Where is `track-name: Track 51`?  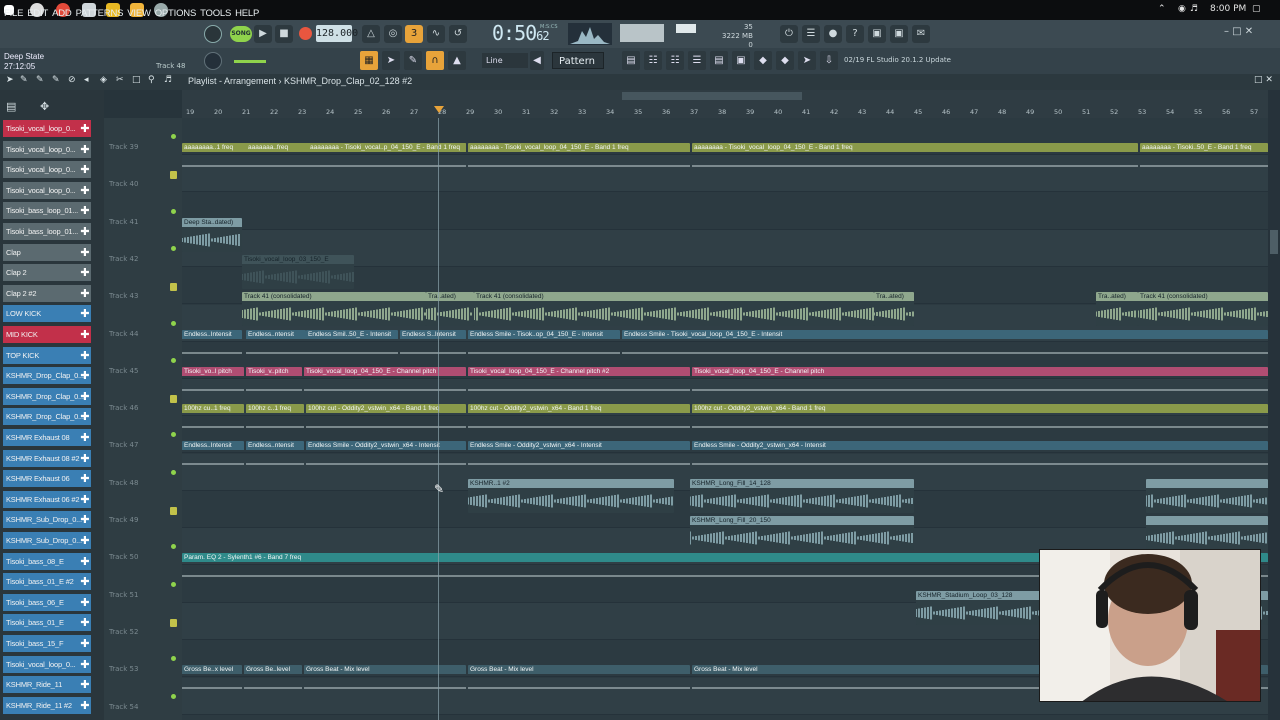
track-name: Track 51 is located at coordinates (123, 595).